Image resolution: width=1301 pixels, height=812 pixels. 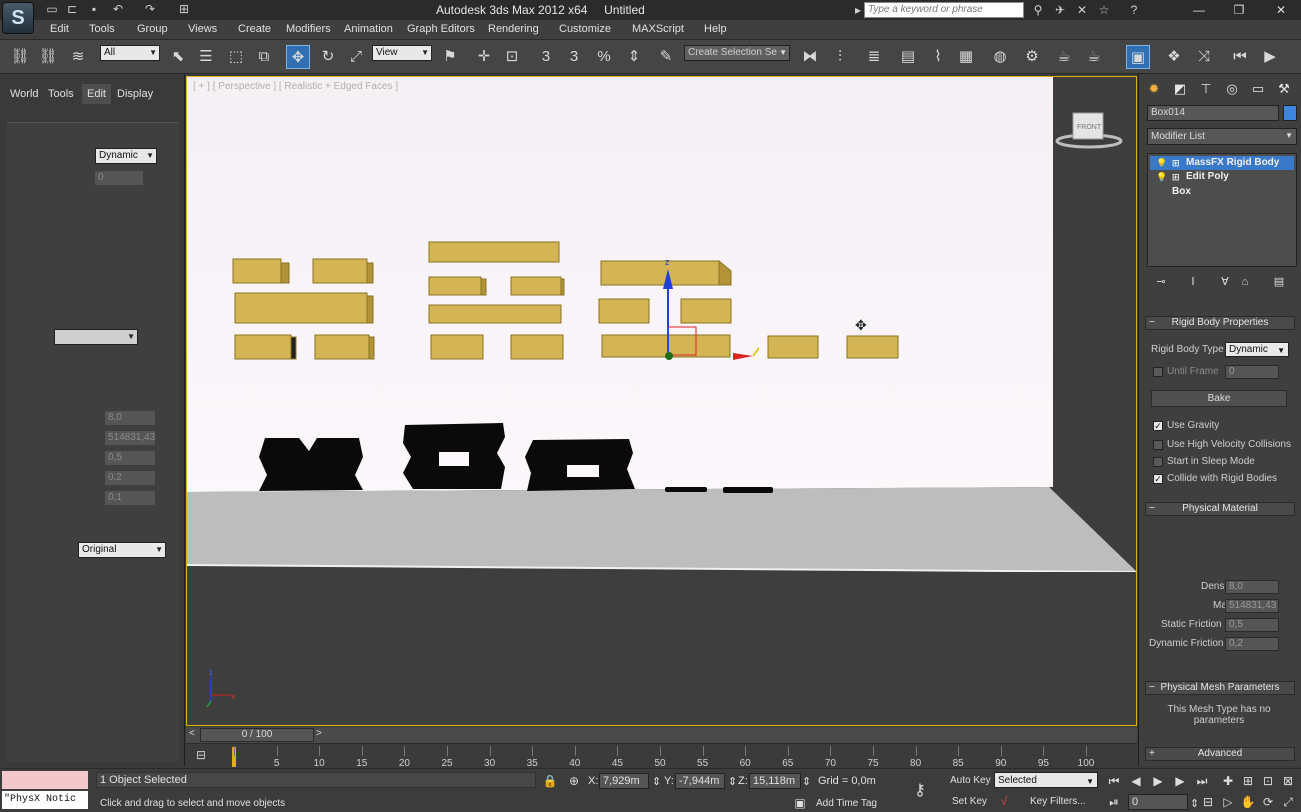 What do you see at coordinates (1114, 781) in the screenshot?
I see `goto-start-icon: ⏮` at bounding box center [1114, 781].